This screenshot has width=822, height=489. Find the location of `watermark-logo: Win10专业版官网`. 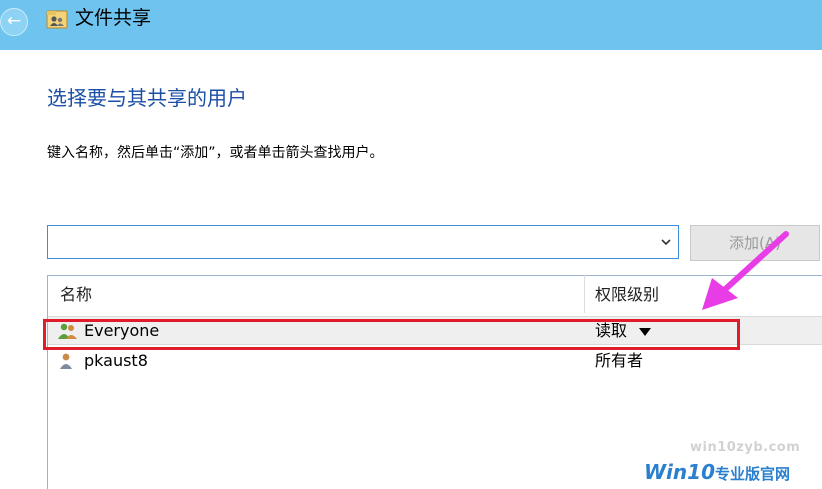

watermark-logo: Win10专业版官网 is located at coordinates (717, 473).